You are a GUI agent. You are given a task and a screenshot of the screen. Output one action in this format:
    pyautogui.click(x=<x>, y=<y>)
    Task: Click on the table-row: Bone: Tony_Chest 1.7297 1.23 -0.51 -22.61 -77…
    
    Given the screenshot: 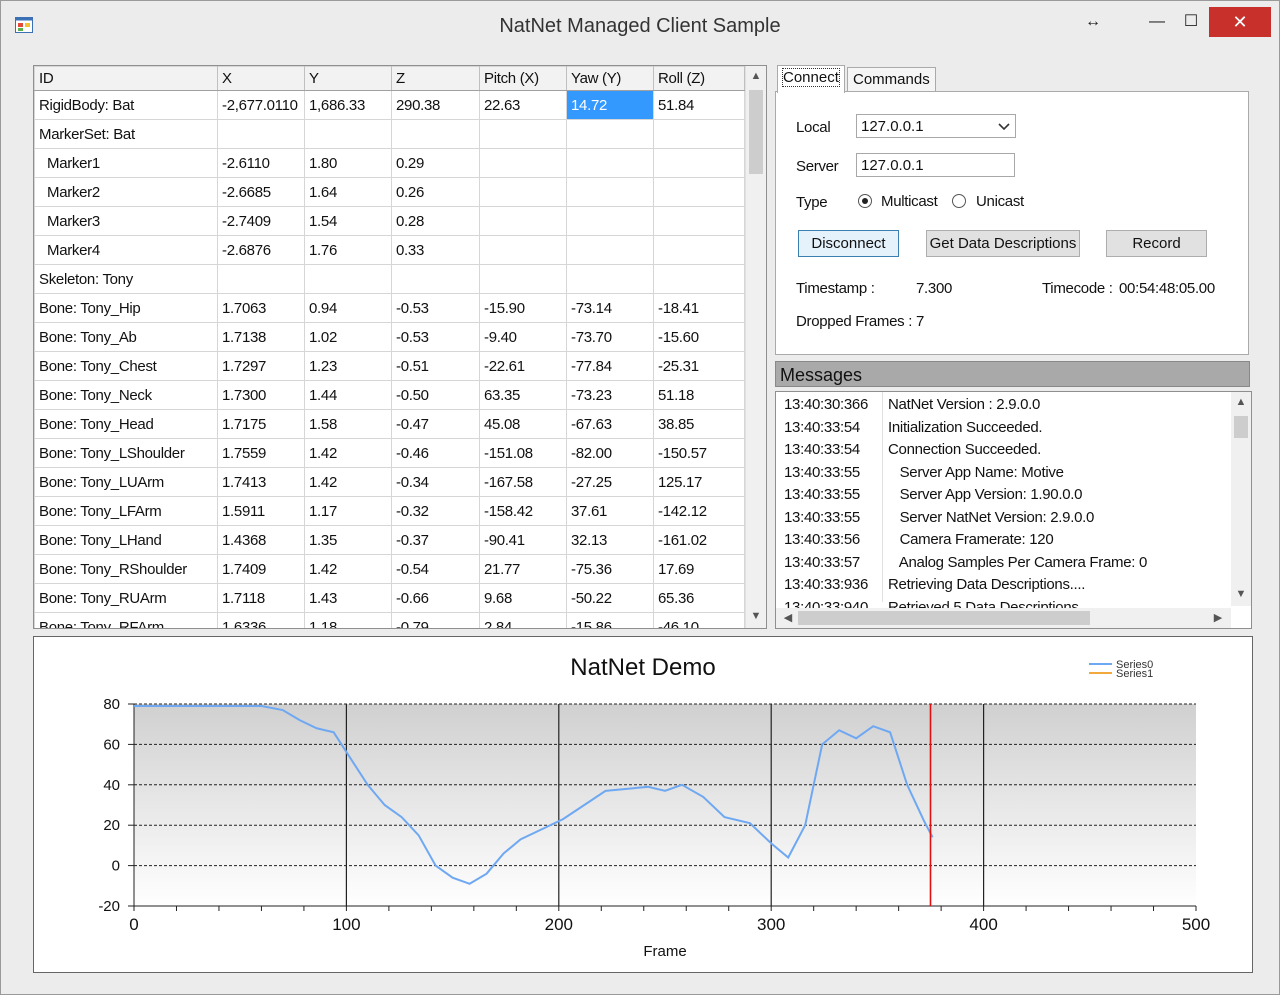 What is the action you would take?
    pyautogui.click(x=389, y=366)
    